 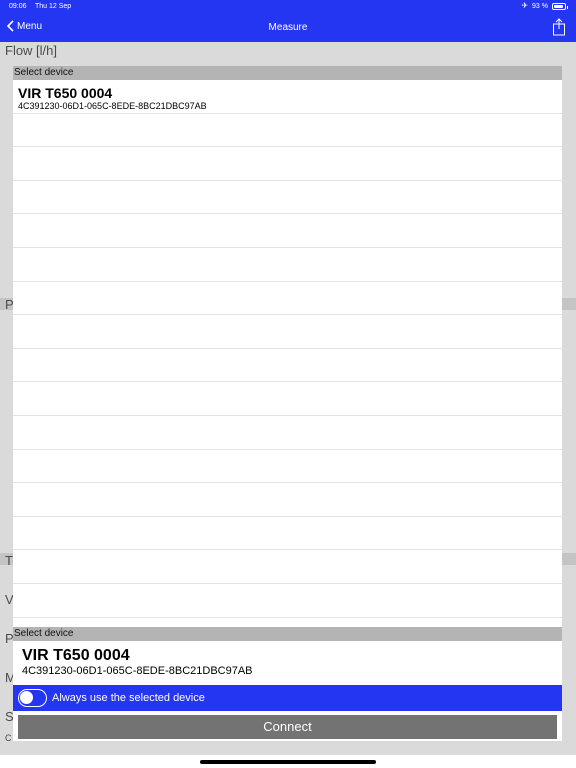 What do you see at coordinates (288, 21) in the screenshot?
I see `top-bar: 09:06 Thu 12 Sep ✈ 93 % Menu Measure` at bounding box center [288, 21].